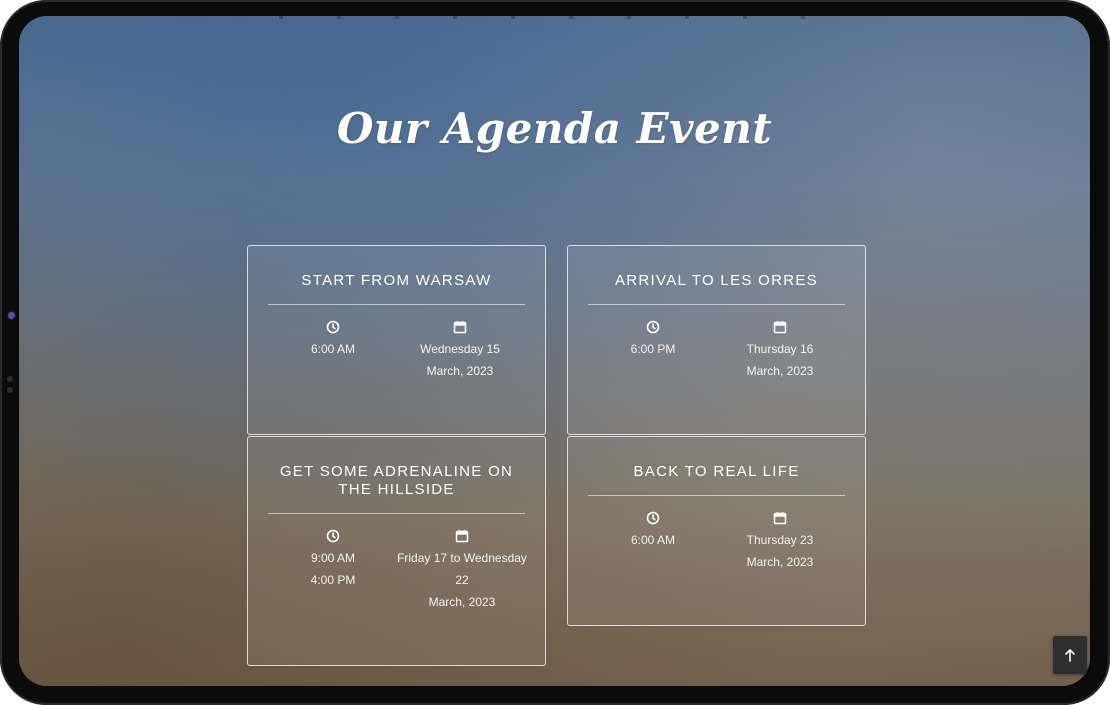  I want to click on event-date-block: Wednesday 15 March, 2023, so click(460, 351).